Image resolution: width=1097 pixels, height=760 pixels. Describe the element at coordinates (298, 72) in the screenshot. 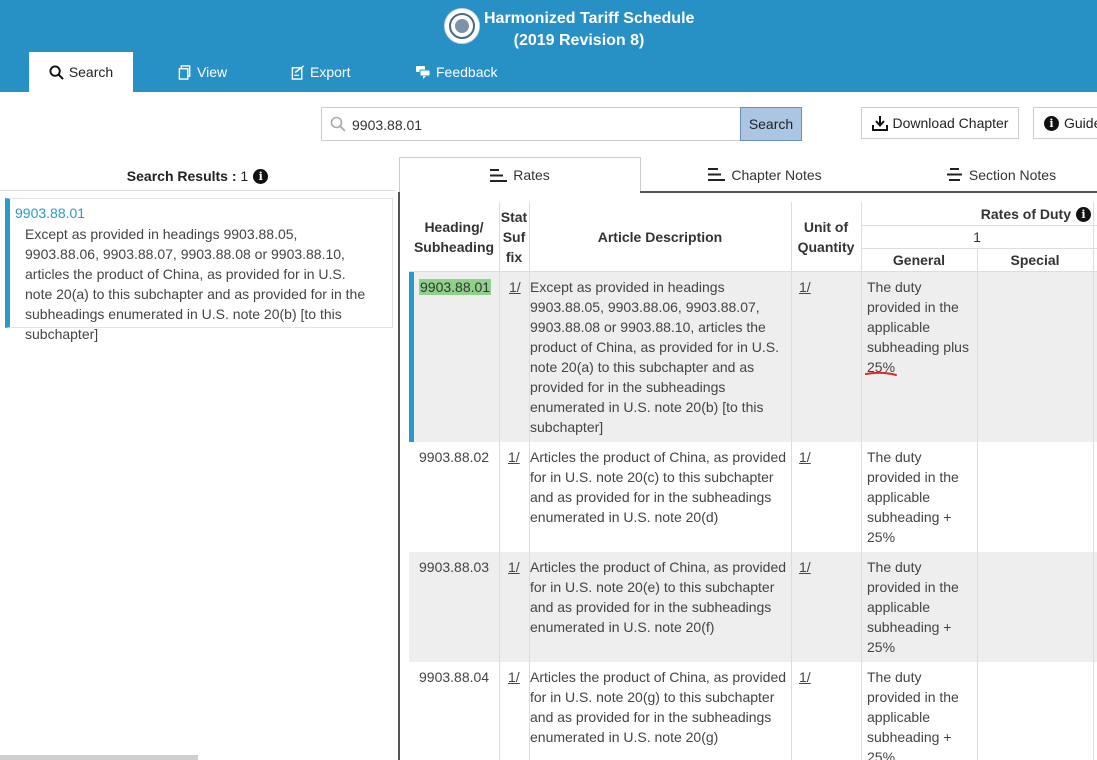

I see `export-icon` at that location.